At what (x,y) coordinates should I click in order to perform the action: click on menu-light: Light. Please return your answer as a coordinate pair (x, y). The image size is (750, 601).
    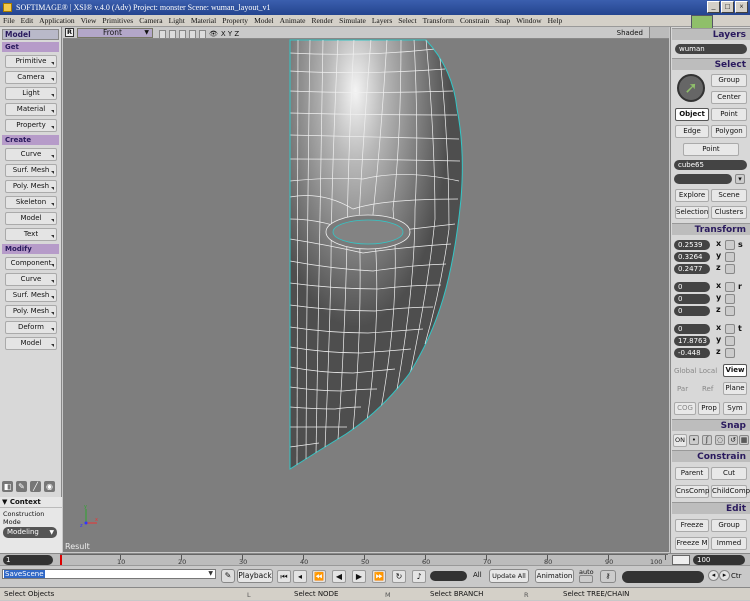
    Looking at the image, I should click on (177, 20).